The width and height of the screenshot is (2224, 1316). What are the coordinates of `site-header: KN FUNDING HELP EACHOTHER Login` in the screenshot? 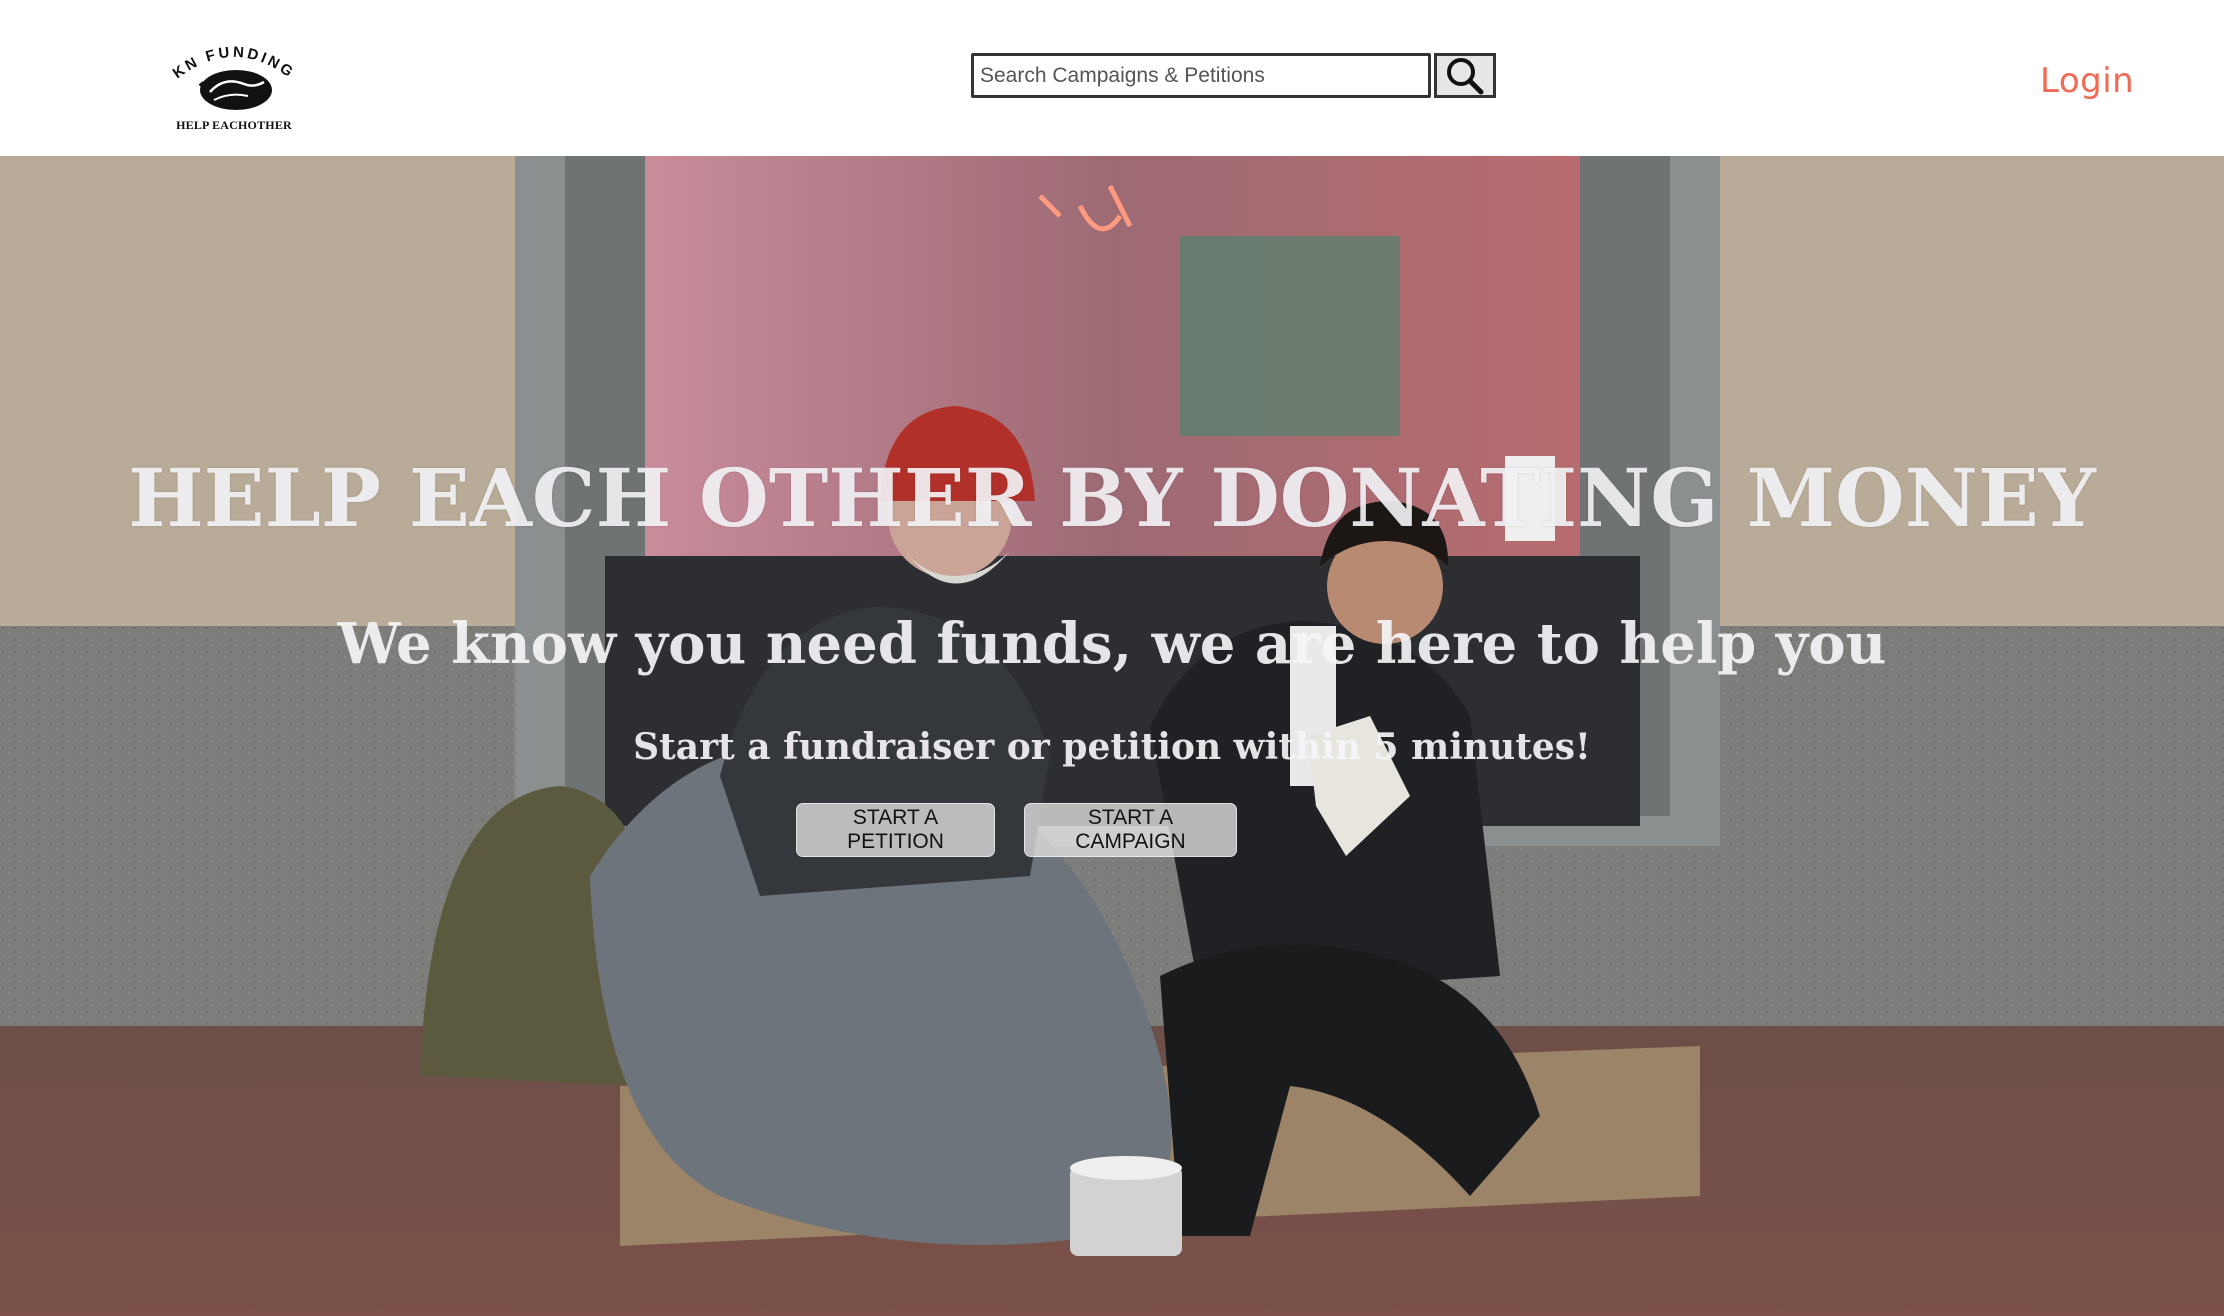 It's located at (1112, 78).